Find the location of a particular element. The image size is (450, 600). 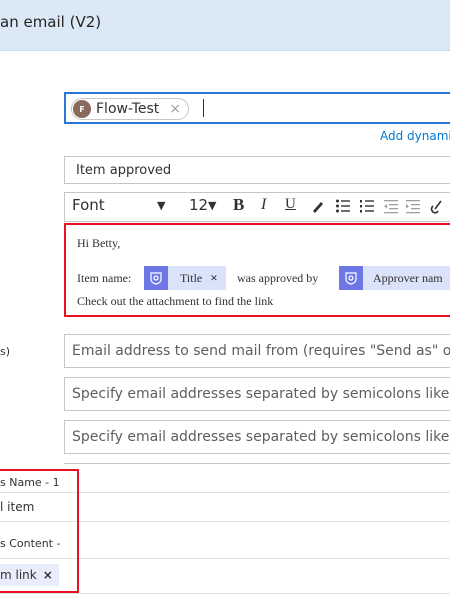

font-family-select: Font is located at coordinates (88, 205).